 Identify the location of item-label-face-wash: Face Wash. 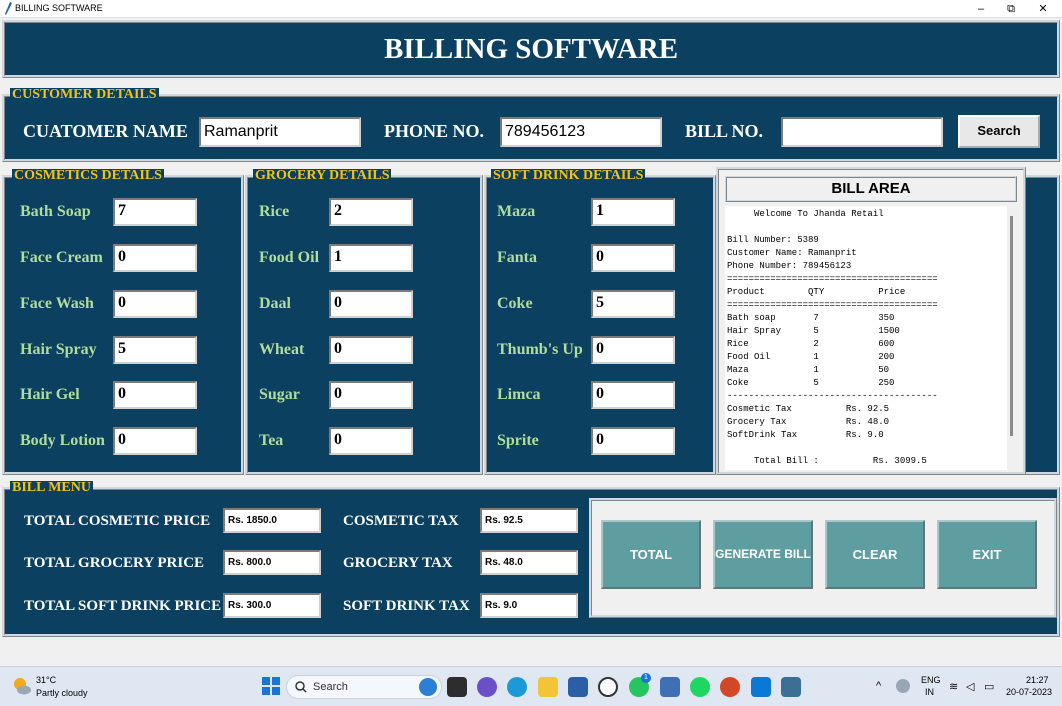
(57, 303).